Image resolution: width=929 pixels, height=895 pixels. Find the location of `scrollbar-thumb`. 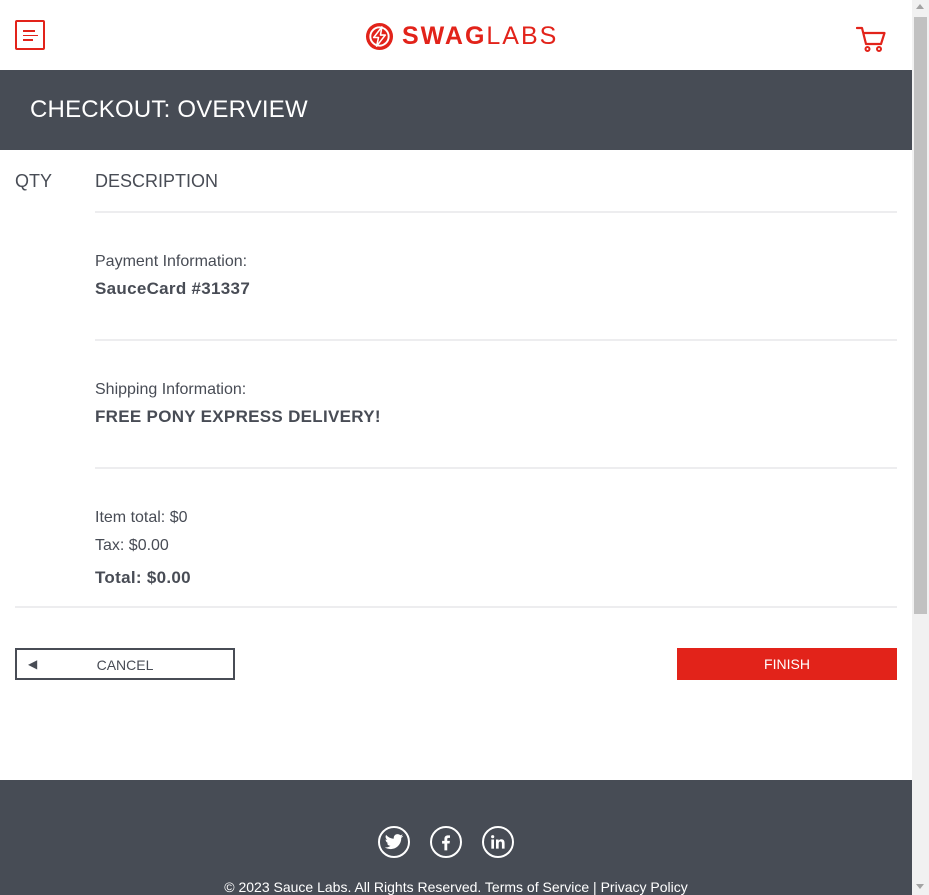

scrollbar-thumb is located at coordinates (920, 315).